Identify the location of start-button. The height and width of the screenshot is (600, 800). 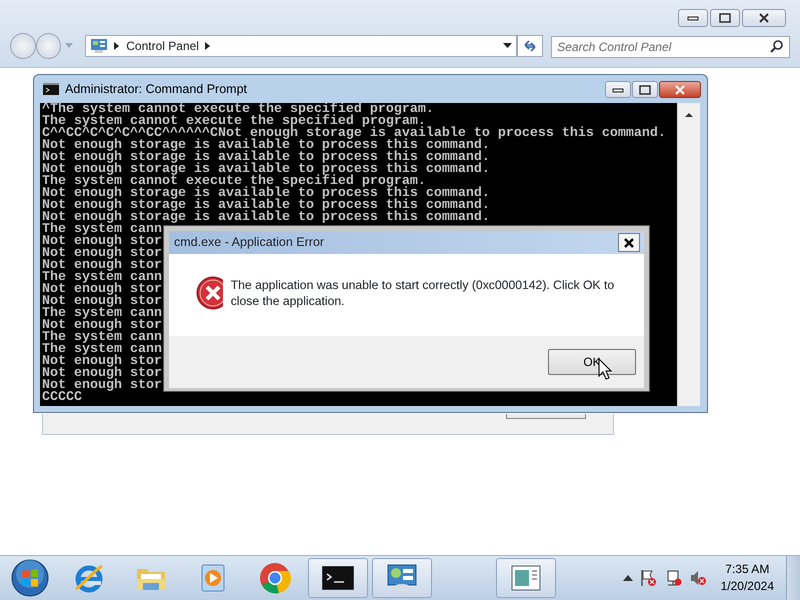
(30, 578).